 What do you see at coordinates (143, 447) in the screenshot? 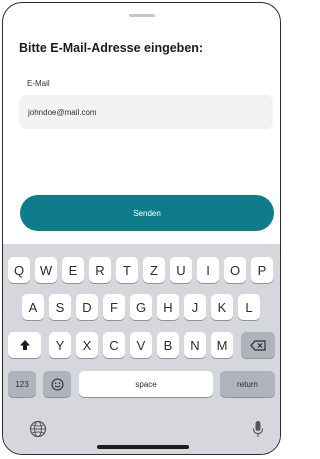
I see `home-indicator` at bounding box center [143, 447].